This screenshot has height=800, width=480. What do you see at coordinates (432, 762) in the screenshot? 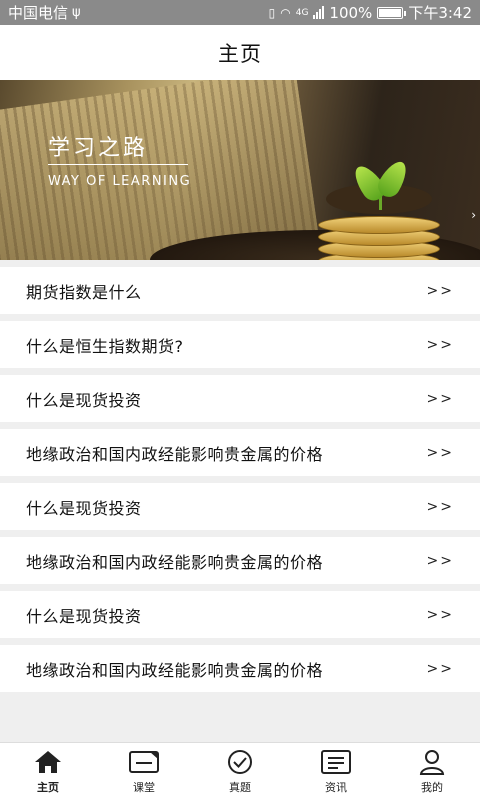
I see `user-icon` at bounding box center [432, 762].